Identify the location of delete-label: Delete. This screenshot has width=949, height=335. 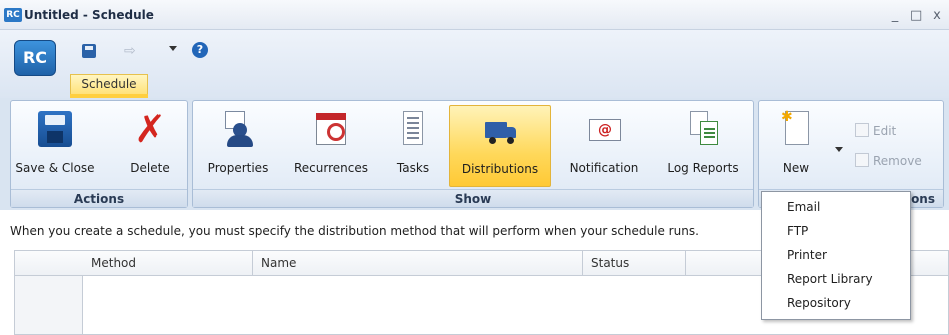
(150, 168).